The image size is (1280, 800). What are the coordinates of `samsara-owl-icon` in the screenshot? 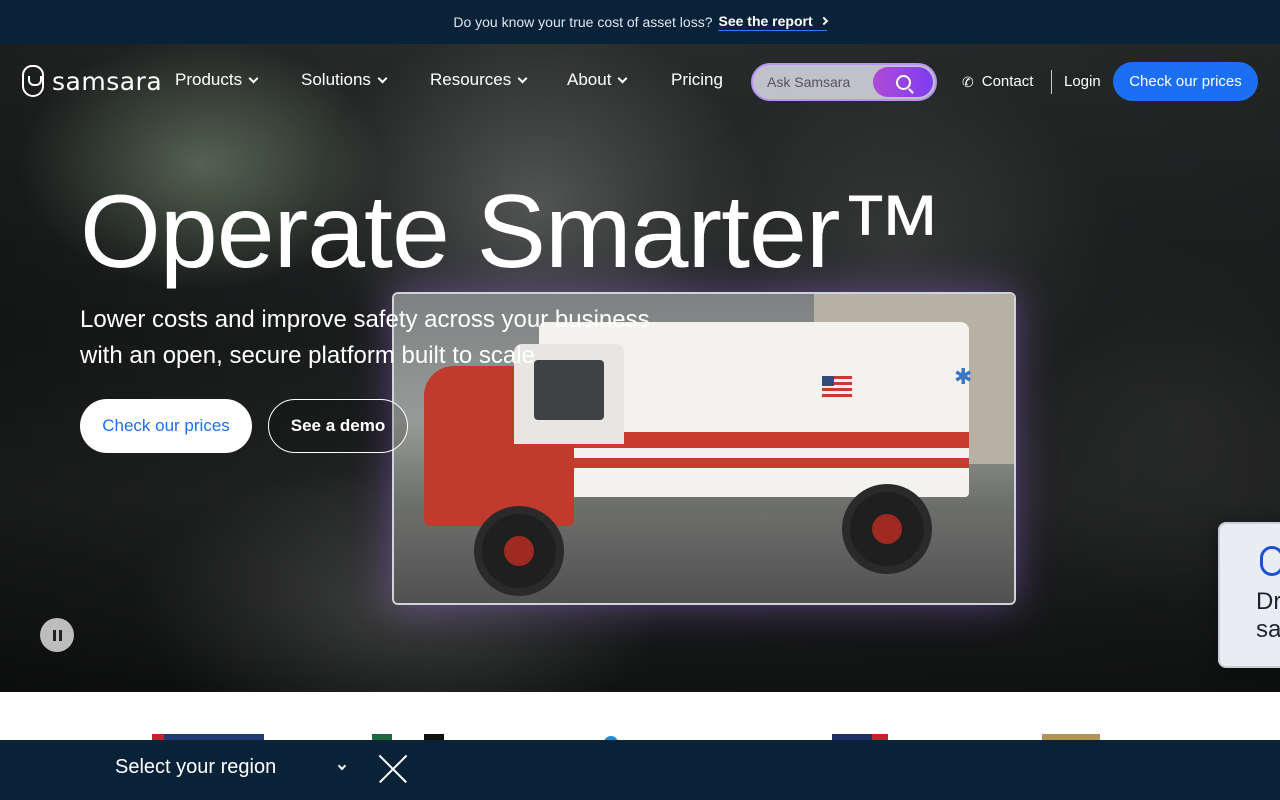 It's located at (33, 81).